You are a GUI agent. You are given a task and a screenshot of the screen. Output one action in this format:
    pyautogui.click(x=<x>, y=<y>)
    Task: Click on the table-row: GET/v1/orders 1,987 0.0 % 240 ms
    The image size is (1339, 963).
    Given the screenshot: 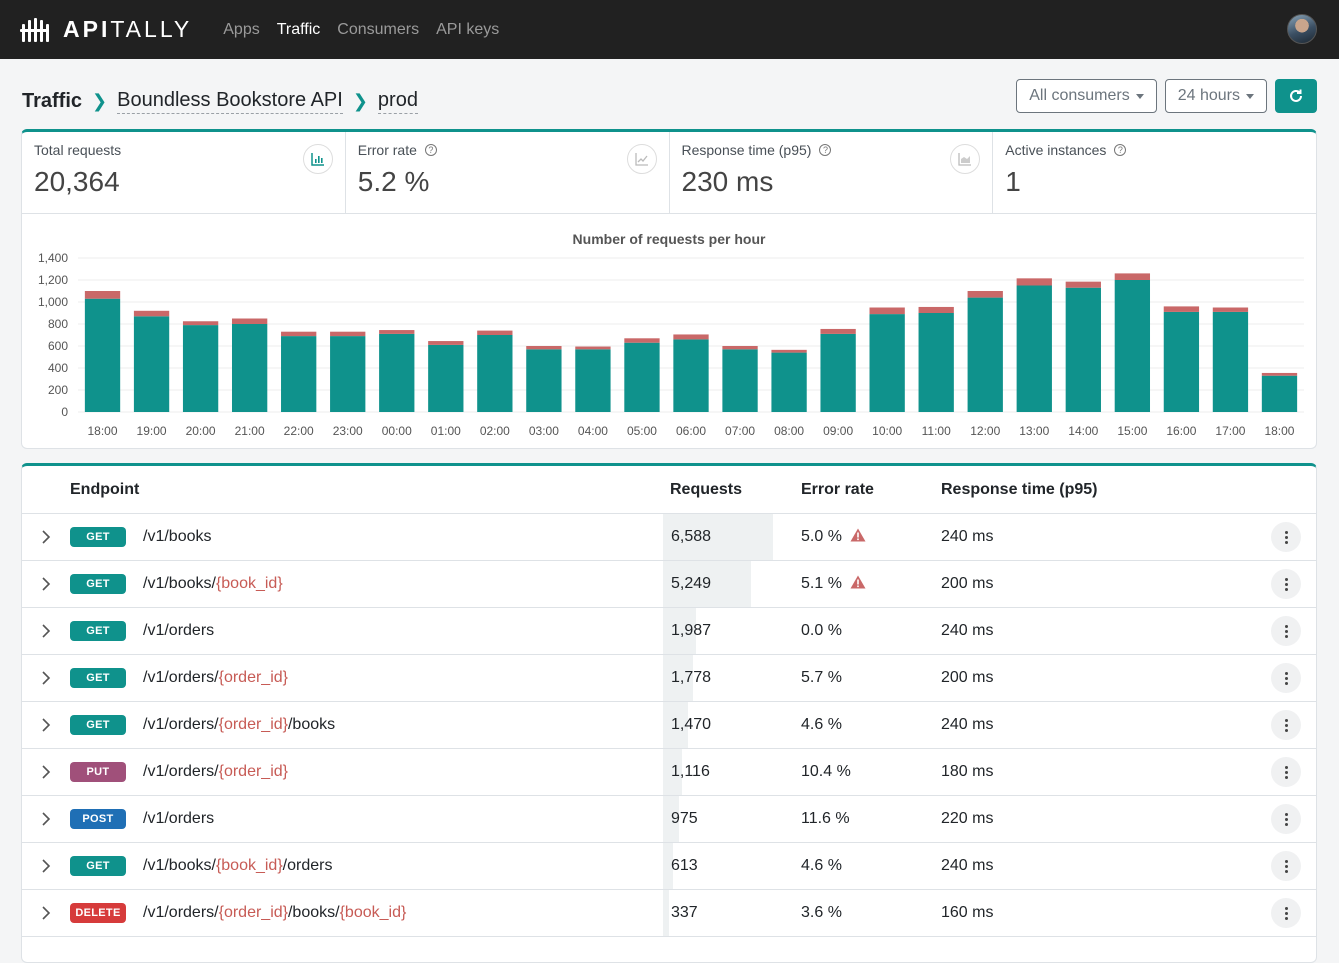 What is the action you would take?
    pyautogui.click(x=669, y=631)
    